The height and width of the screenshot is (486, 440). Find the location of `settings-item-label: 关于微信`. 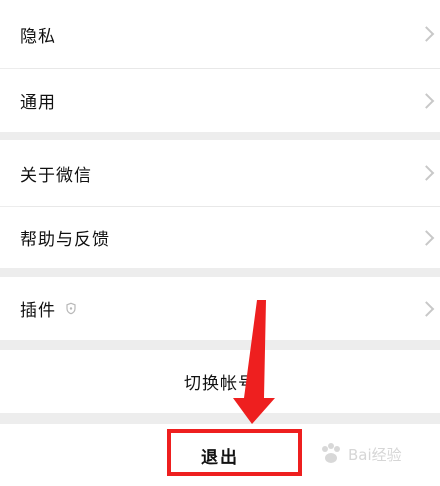

settings-item-label: 关于微信 is located at coordinates (56, 175).